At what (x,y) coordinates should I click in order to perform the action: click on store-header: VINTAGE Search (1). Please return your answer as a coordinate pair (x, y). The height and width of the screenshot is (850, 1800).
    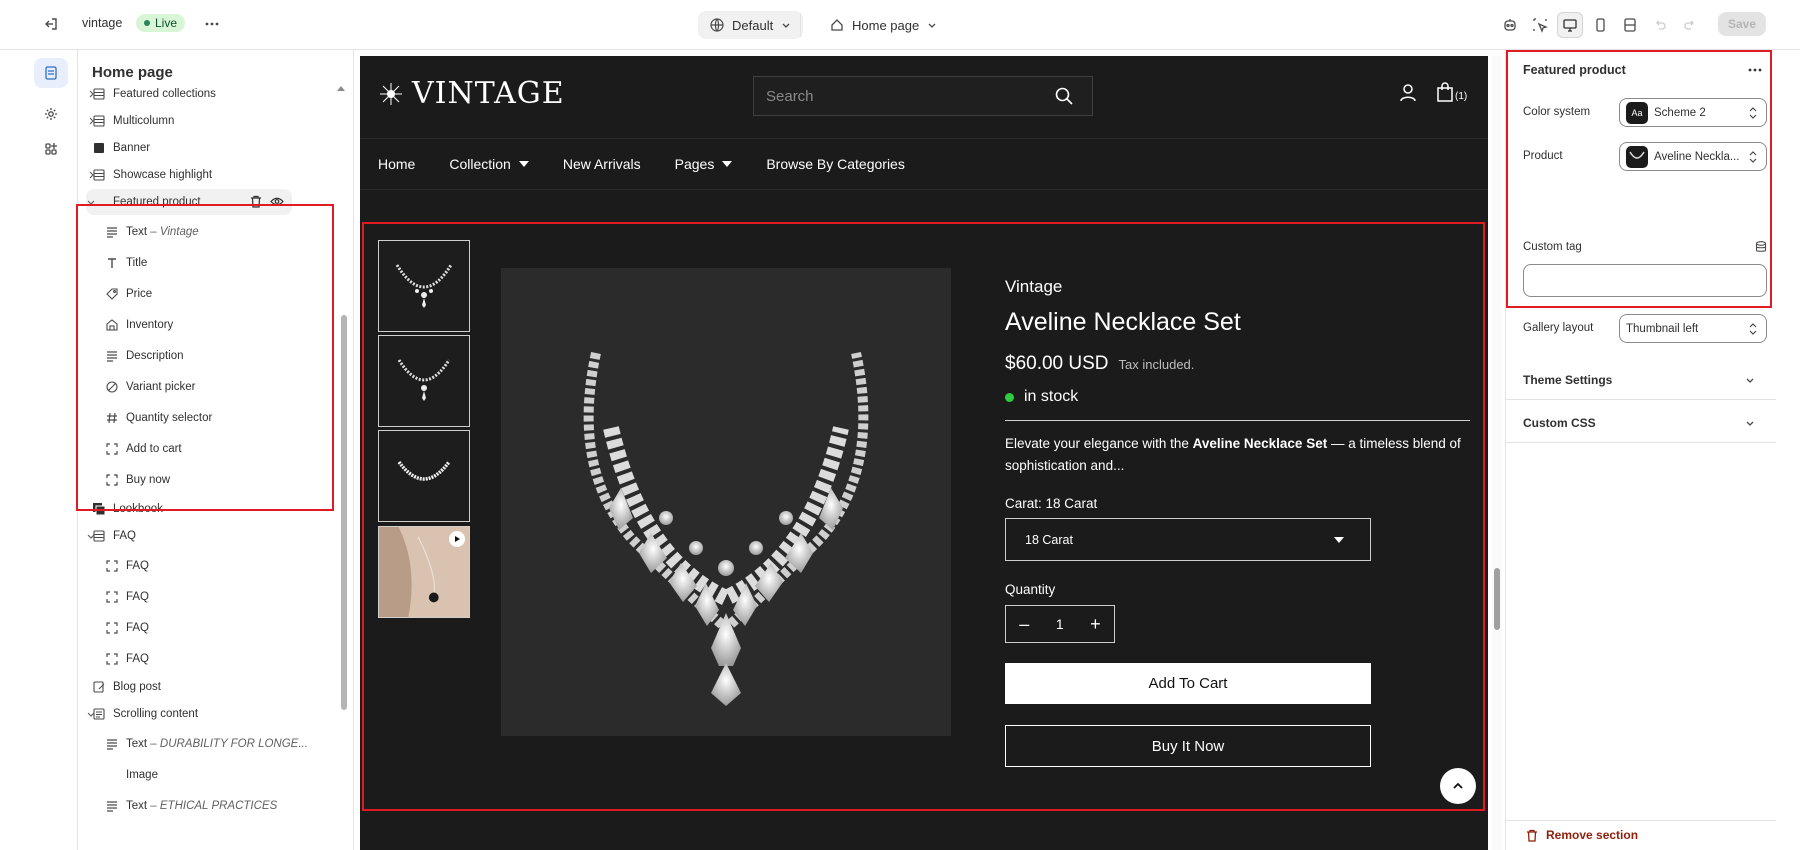
    Looking at the image, I should click on (924, 97).